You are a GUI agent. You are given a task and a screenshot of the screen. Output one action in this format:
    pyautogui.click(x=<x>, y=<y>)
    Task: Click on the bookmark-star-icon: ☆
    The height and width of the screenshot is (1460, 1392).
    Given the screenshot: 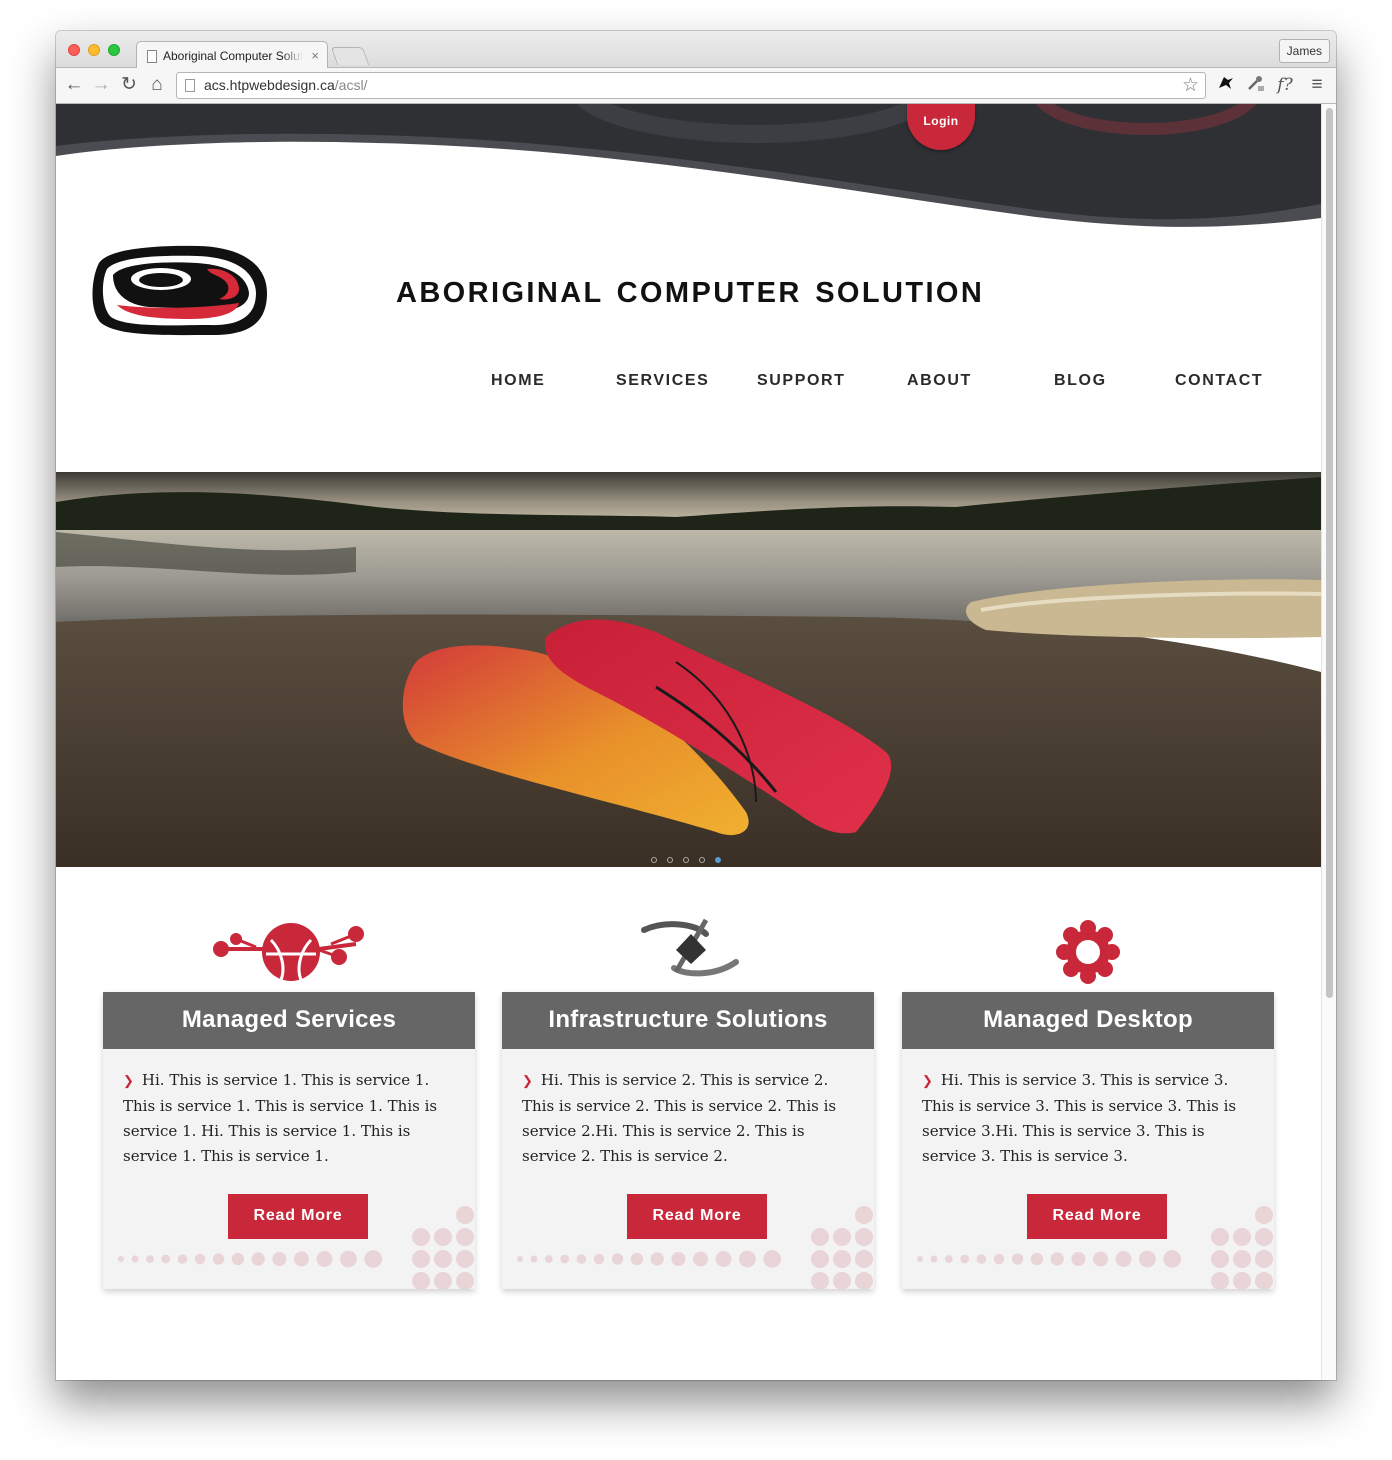 What is the action you would take?
    pyautogui.click(x=1190, y=85)
    